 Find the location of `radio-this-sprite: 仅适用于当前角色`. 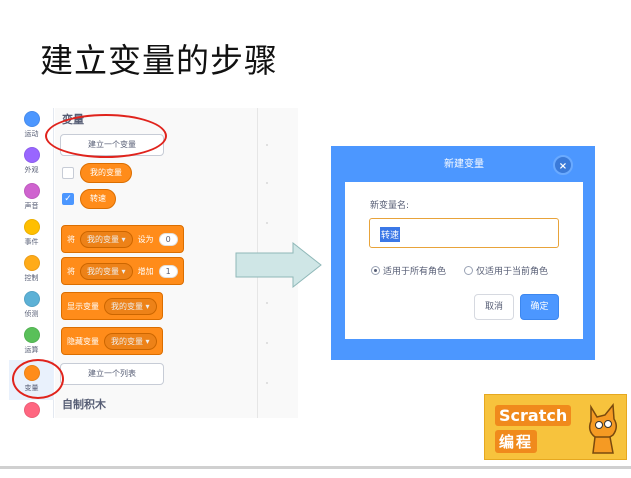

radio-this-sprite: 仅适用于当前角色 is located at coordinates (506, 270).